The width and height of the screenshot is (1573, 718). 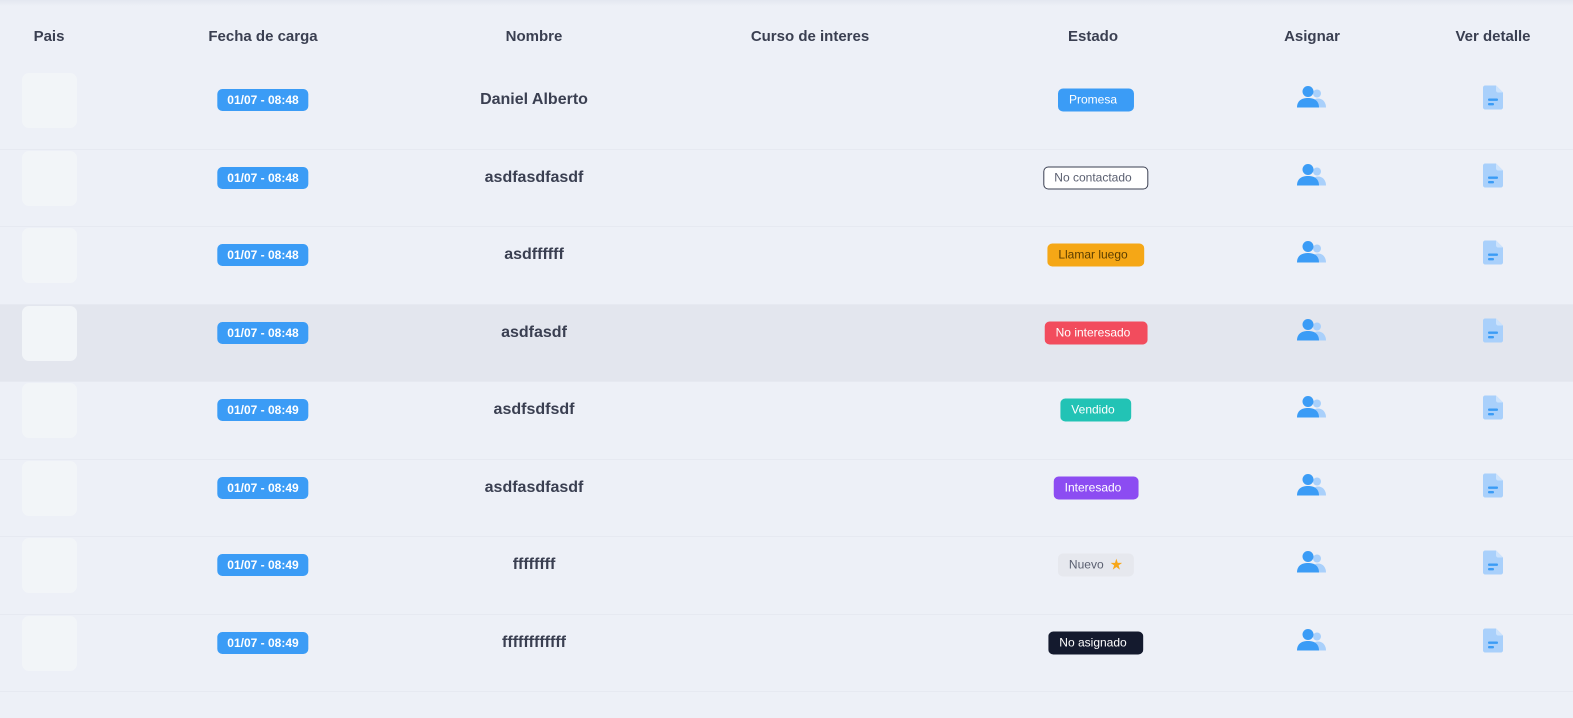 I want to click on table-row: 01/07 - 08:49 ffffffff Nuevo ★, so click(x=786, y=576).